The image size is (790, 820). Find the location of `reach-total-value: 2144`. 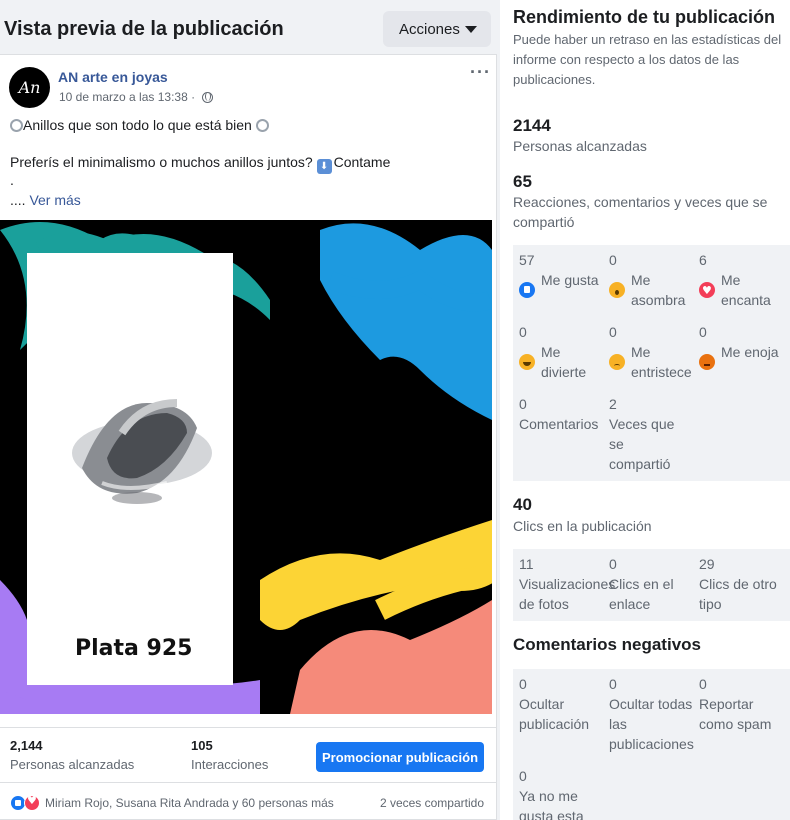

reach-total-value: 2144 is located at coordinates (532, 125).